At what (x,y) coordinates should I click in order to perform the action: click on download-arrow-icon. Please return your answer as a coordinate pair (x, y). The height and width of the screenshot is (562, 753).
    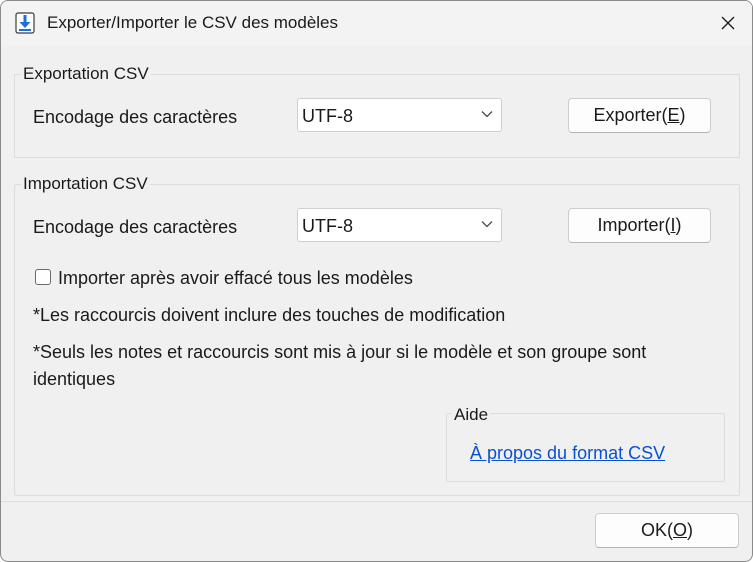
    Looking at the image, I should click on (25, 23).